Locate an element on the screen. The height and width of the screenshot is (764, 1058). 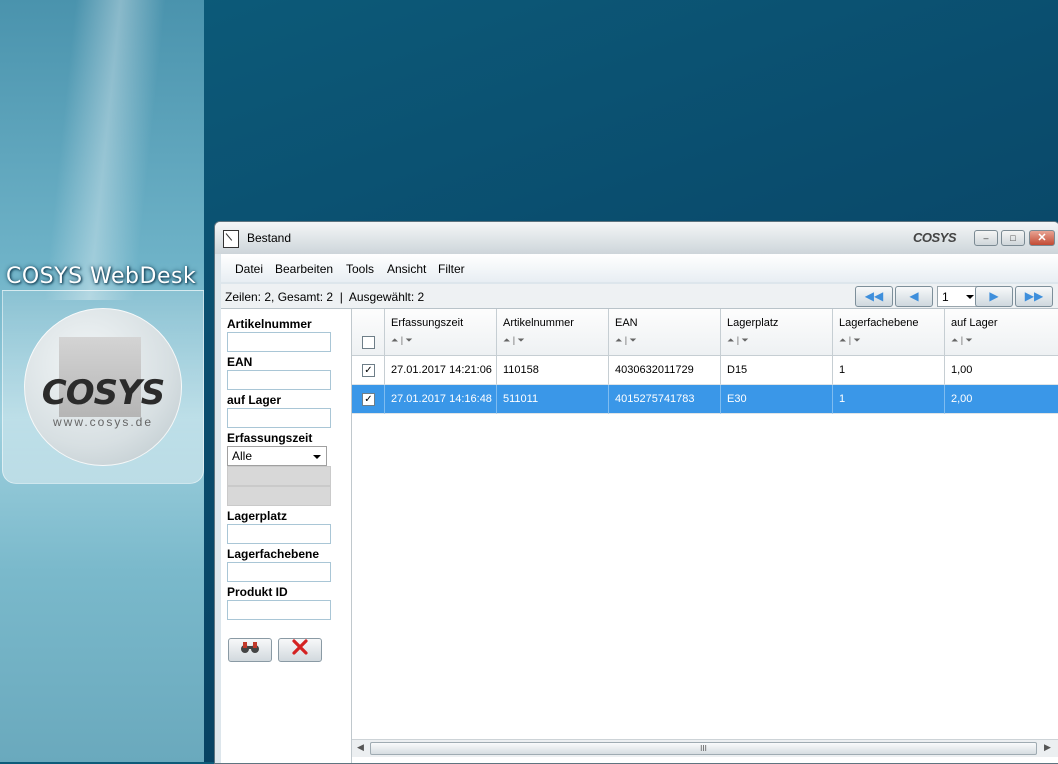
table-cell: 4030632011729 is located at coordinates (665, 370).